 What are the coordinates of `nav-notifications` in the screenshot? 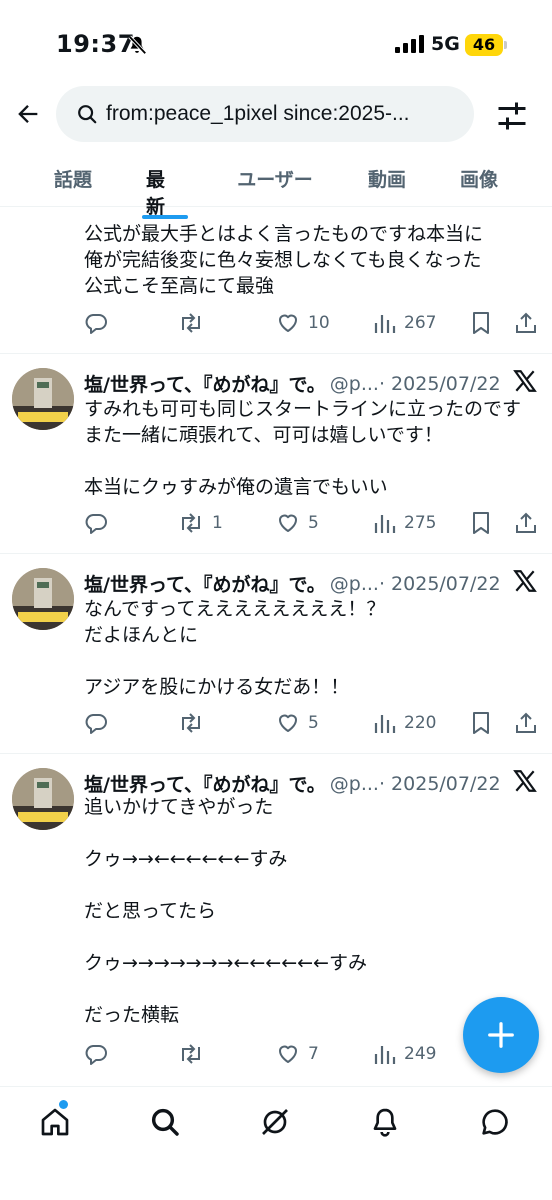 It's located at (385, 1122).